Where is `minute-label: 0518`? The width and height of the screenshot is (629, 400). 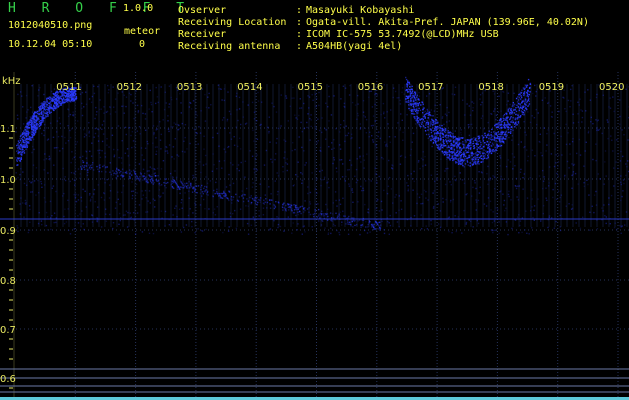 minute-label: 0518 is located at coordinates (490, 87).